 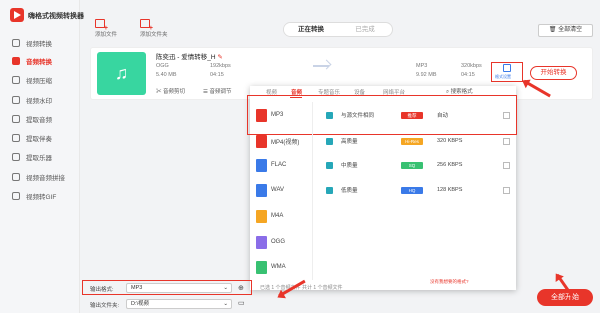 I want to click on open-folder-icon: ▭, so click(x=241, y=303).